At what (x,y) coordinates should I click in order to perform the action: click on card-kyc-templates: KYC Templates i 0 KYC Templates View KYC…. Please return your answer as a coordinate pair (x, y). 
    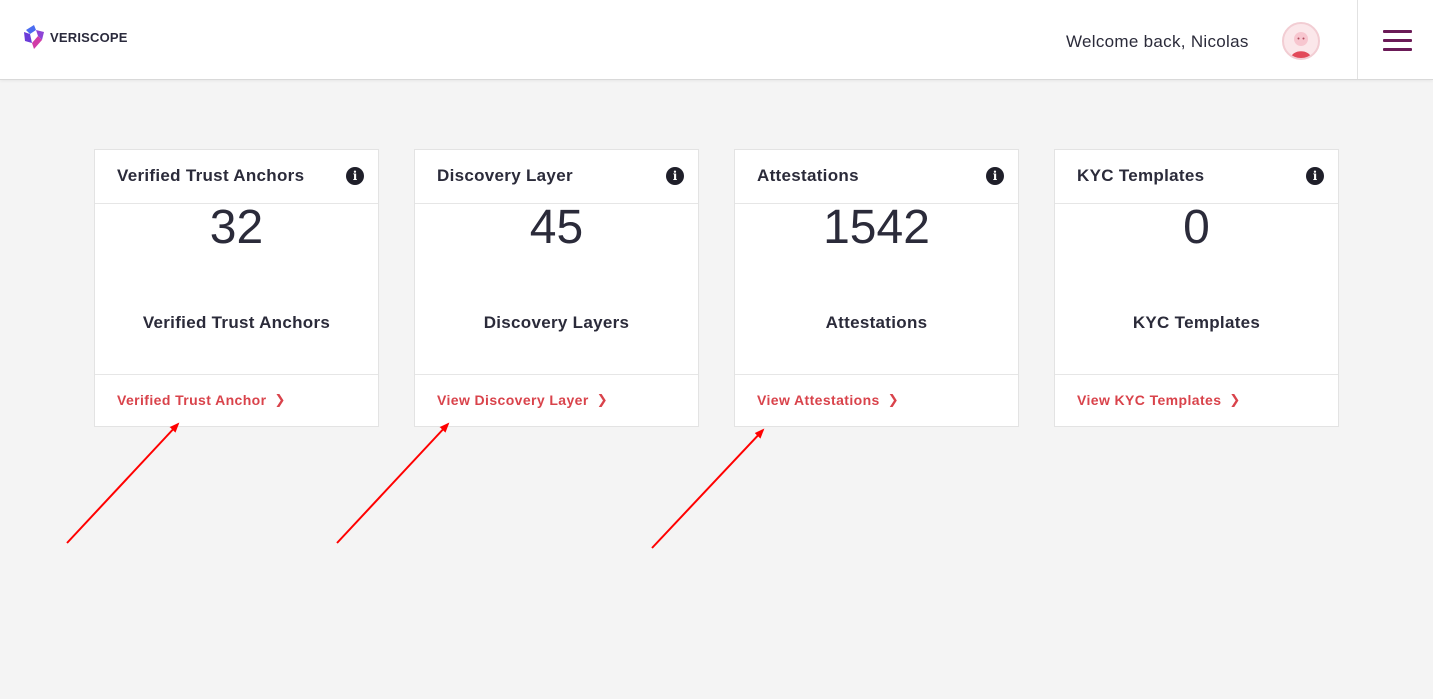
    Looking at the image, I should click on (1196, 288).